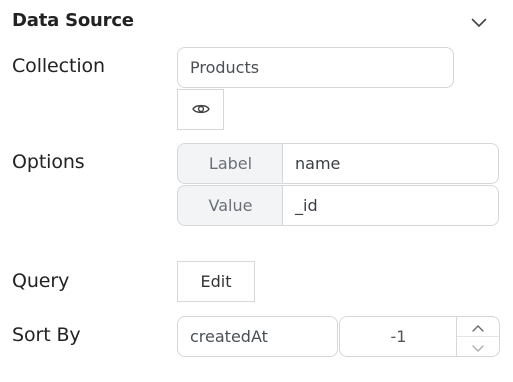 This screenshot has width=513, height=382. I want to click on value-addon: Value, so click(230, 205).